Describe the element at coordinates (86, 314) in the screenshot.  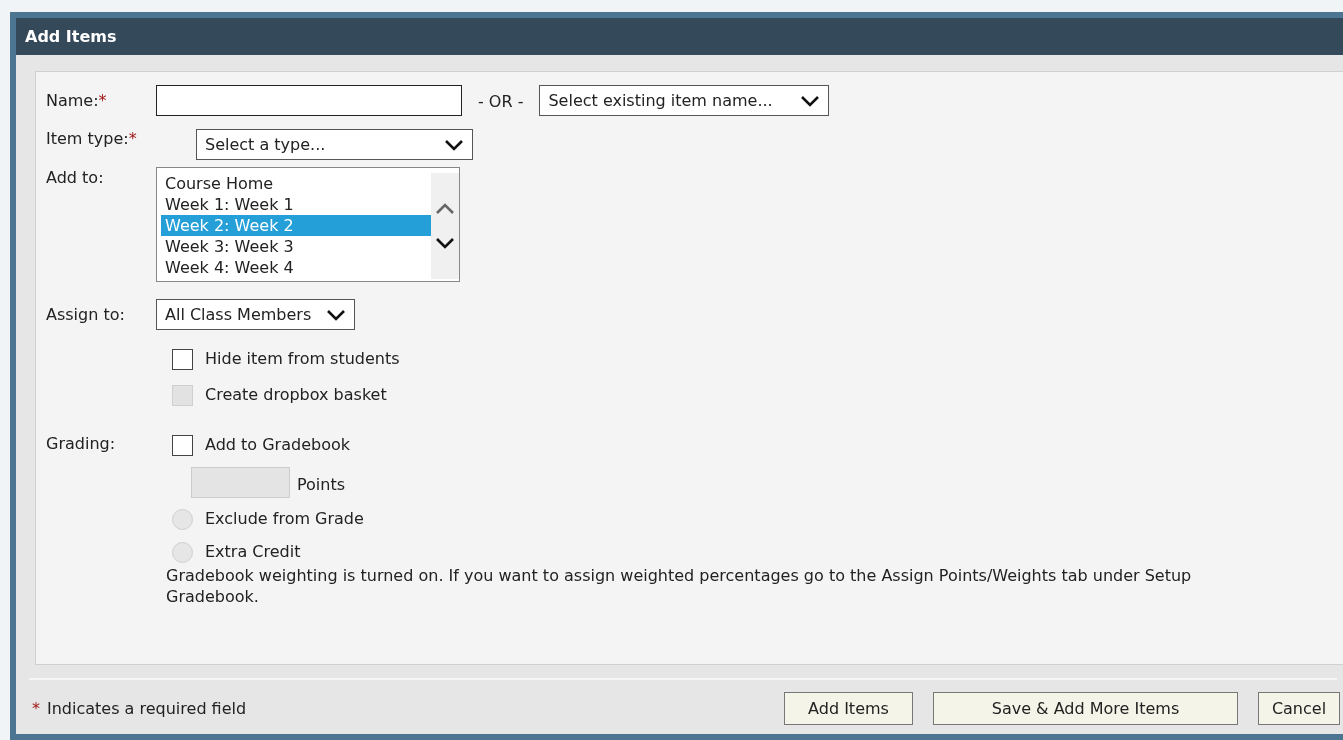
I see `field-label: Assign to:` at that location.